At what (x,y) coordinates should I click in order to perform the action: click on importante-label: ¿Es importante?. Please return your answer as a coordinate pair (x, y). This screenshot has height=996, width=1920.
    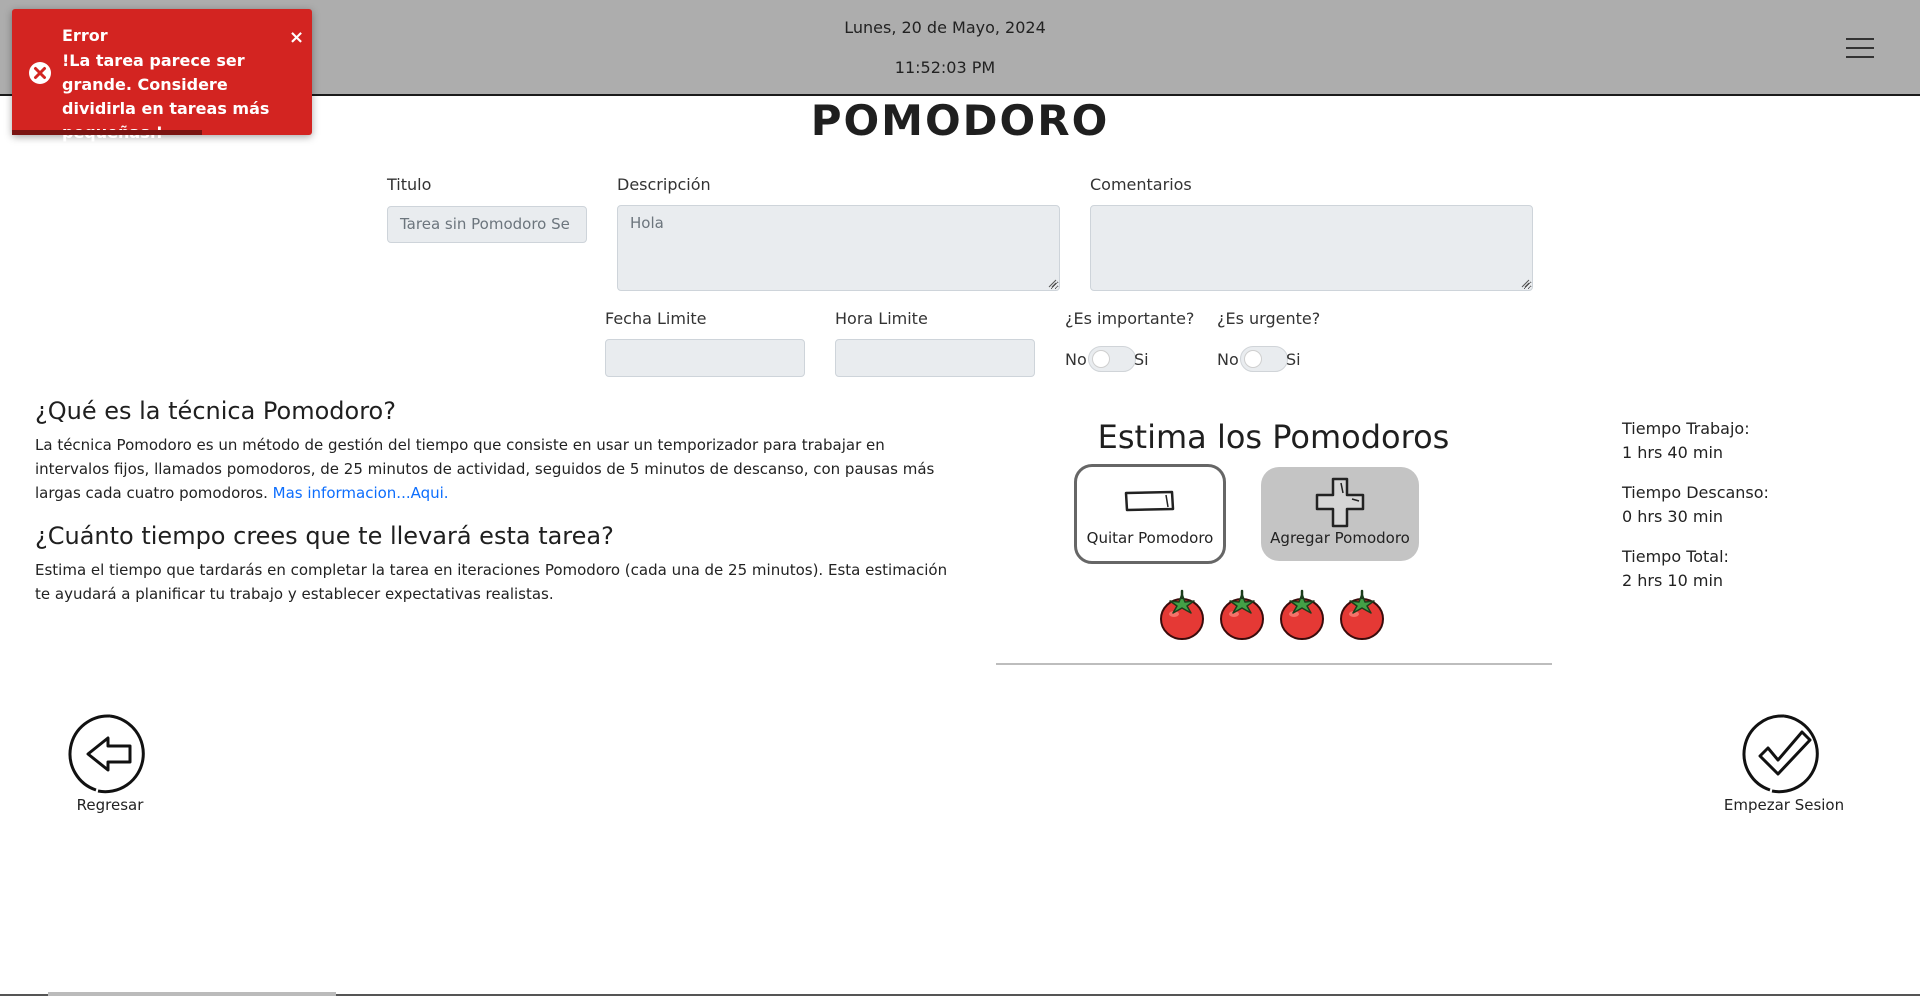
    Looking at the image, I should click on (1130, 318).